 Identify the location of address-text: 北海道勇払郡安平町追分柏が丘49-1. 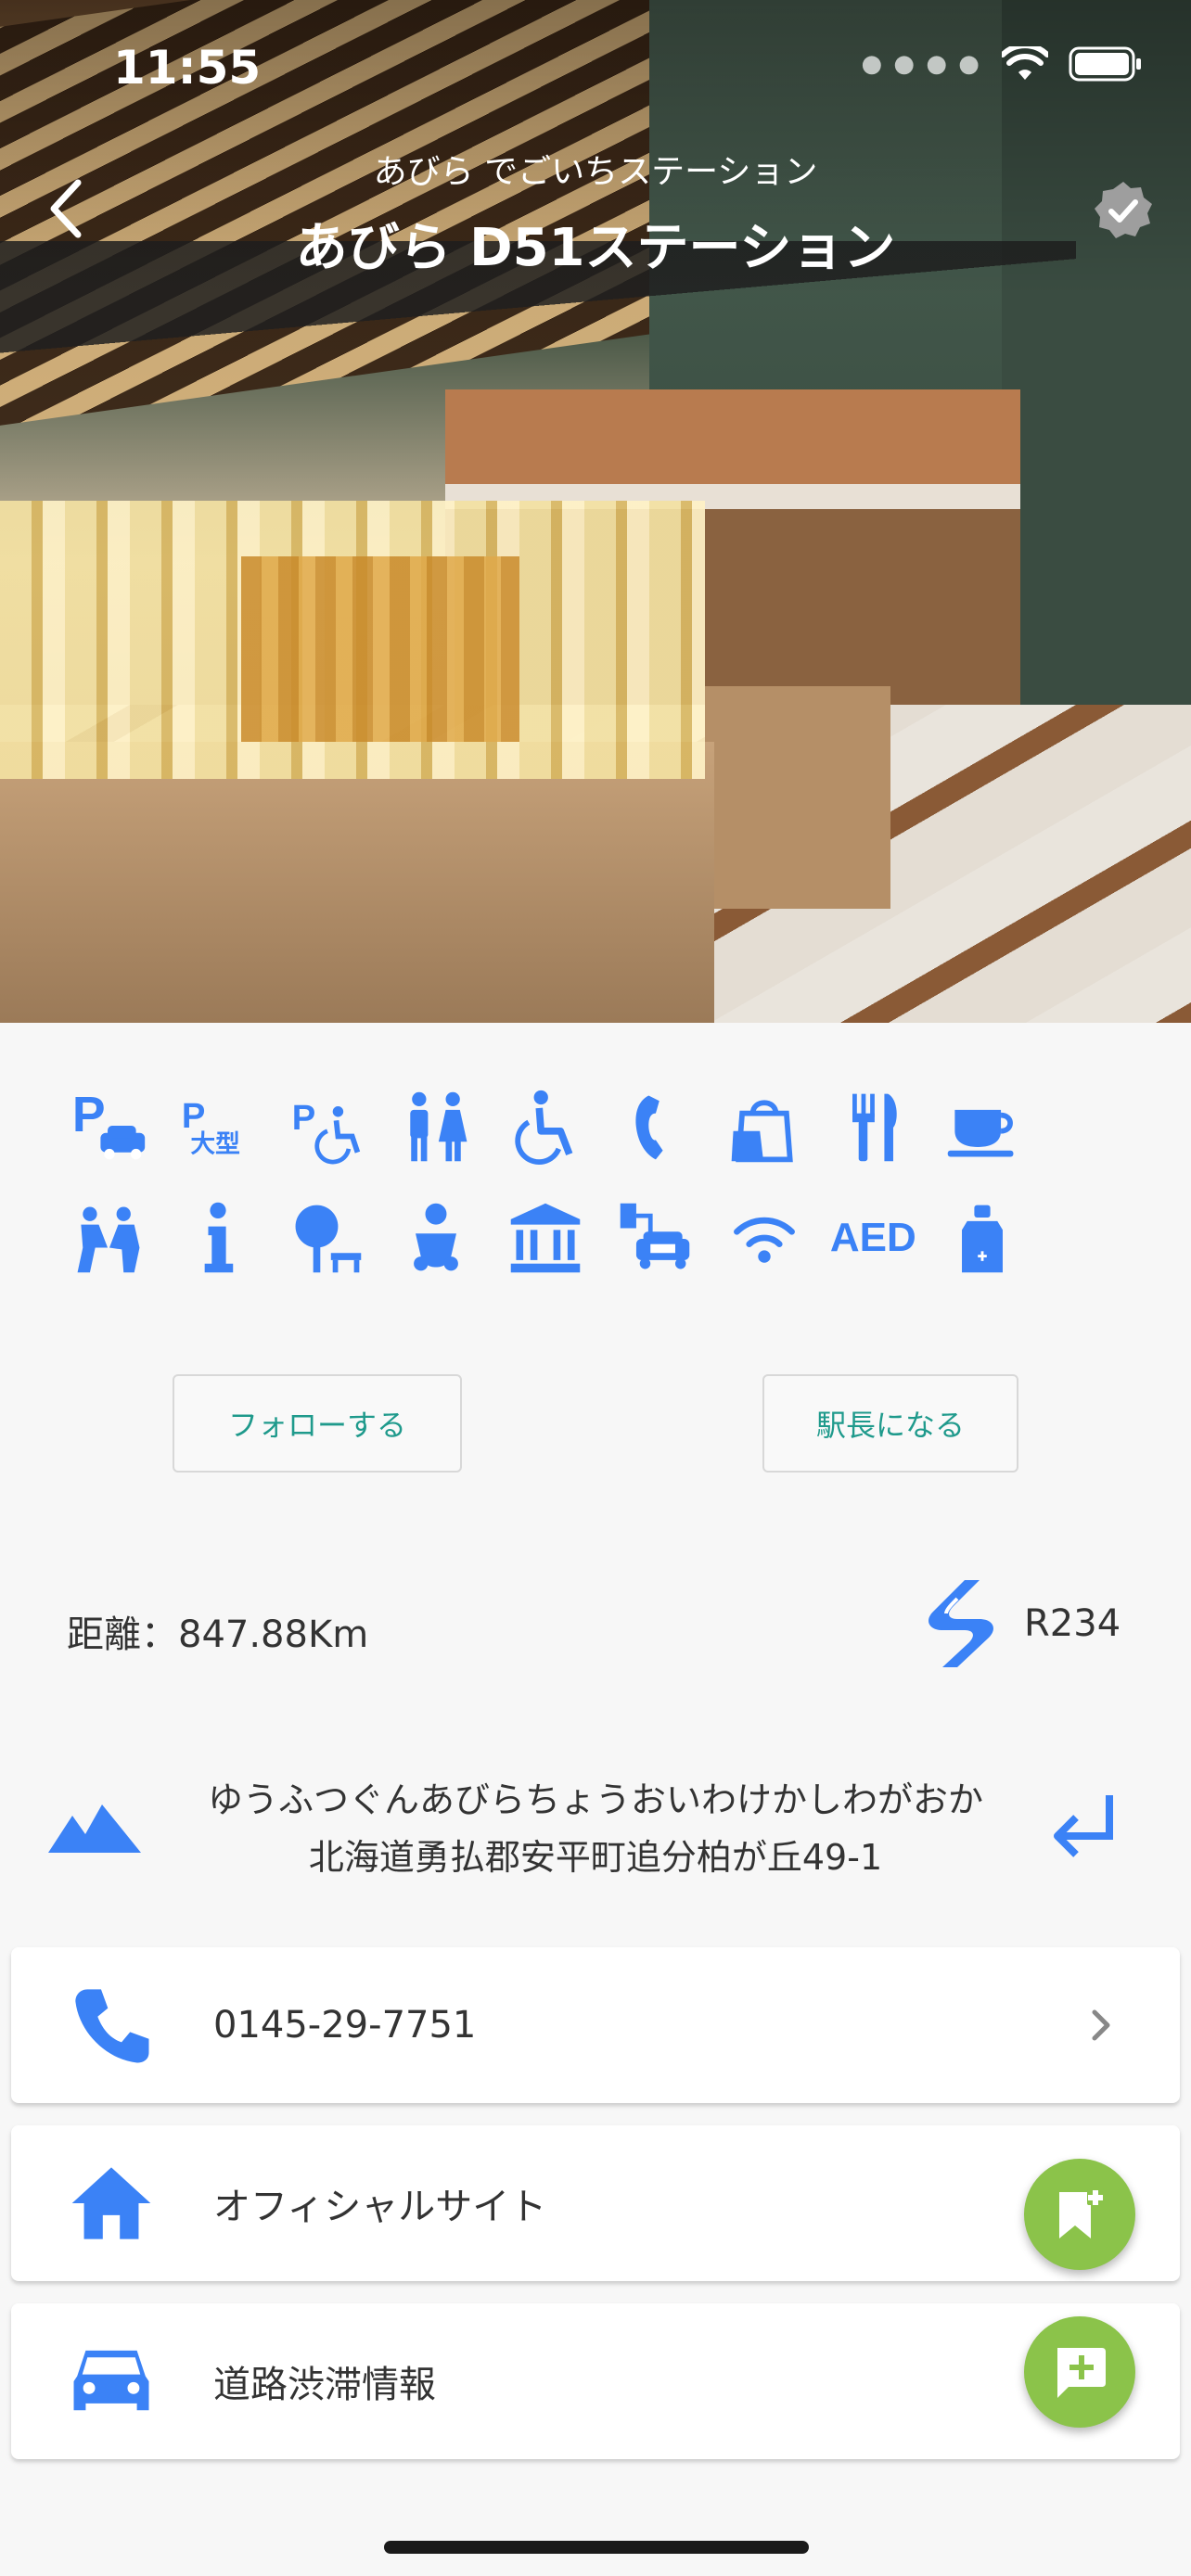
(595, 1858).